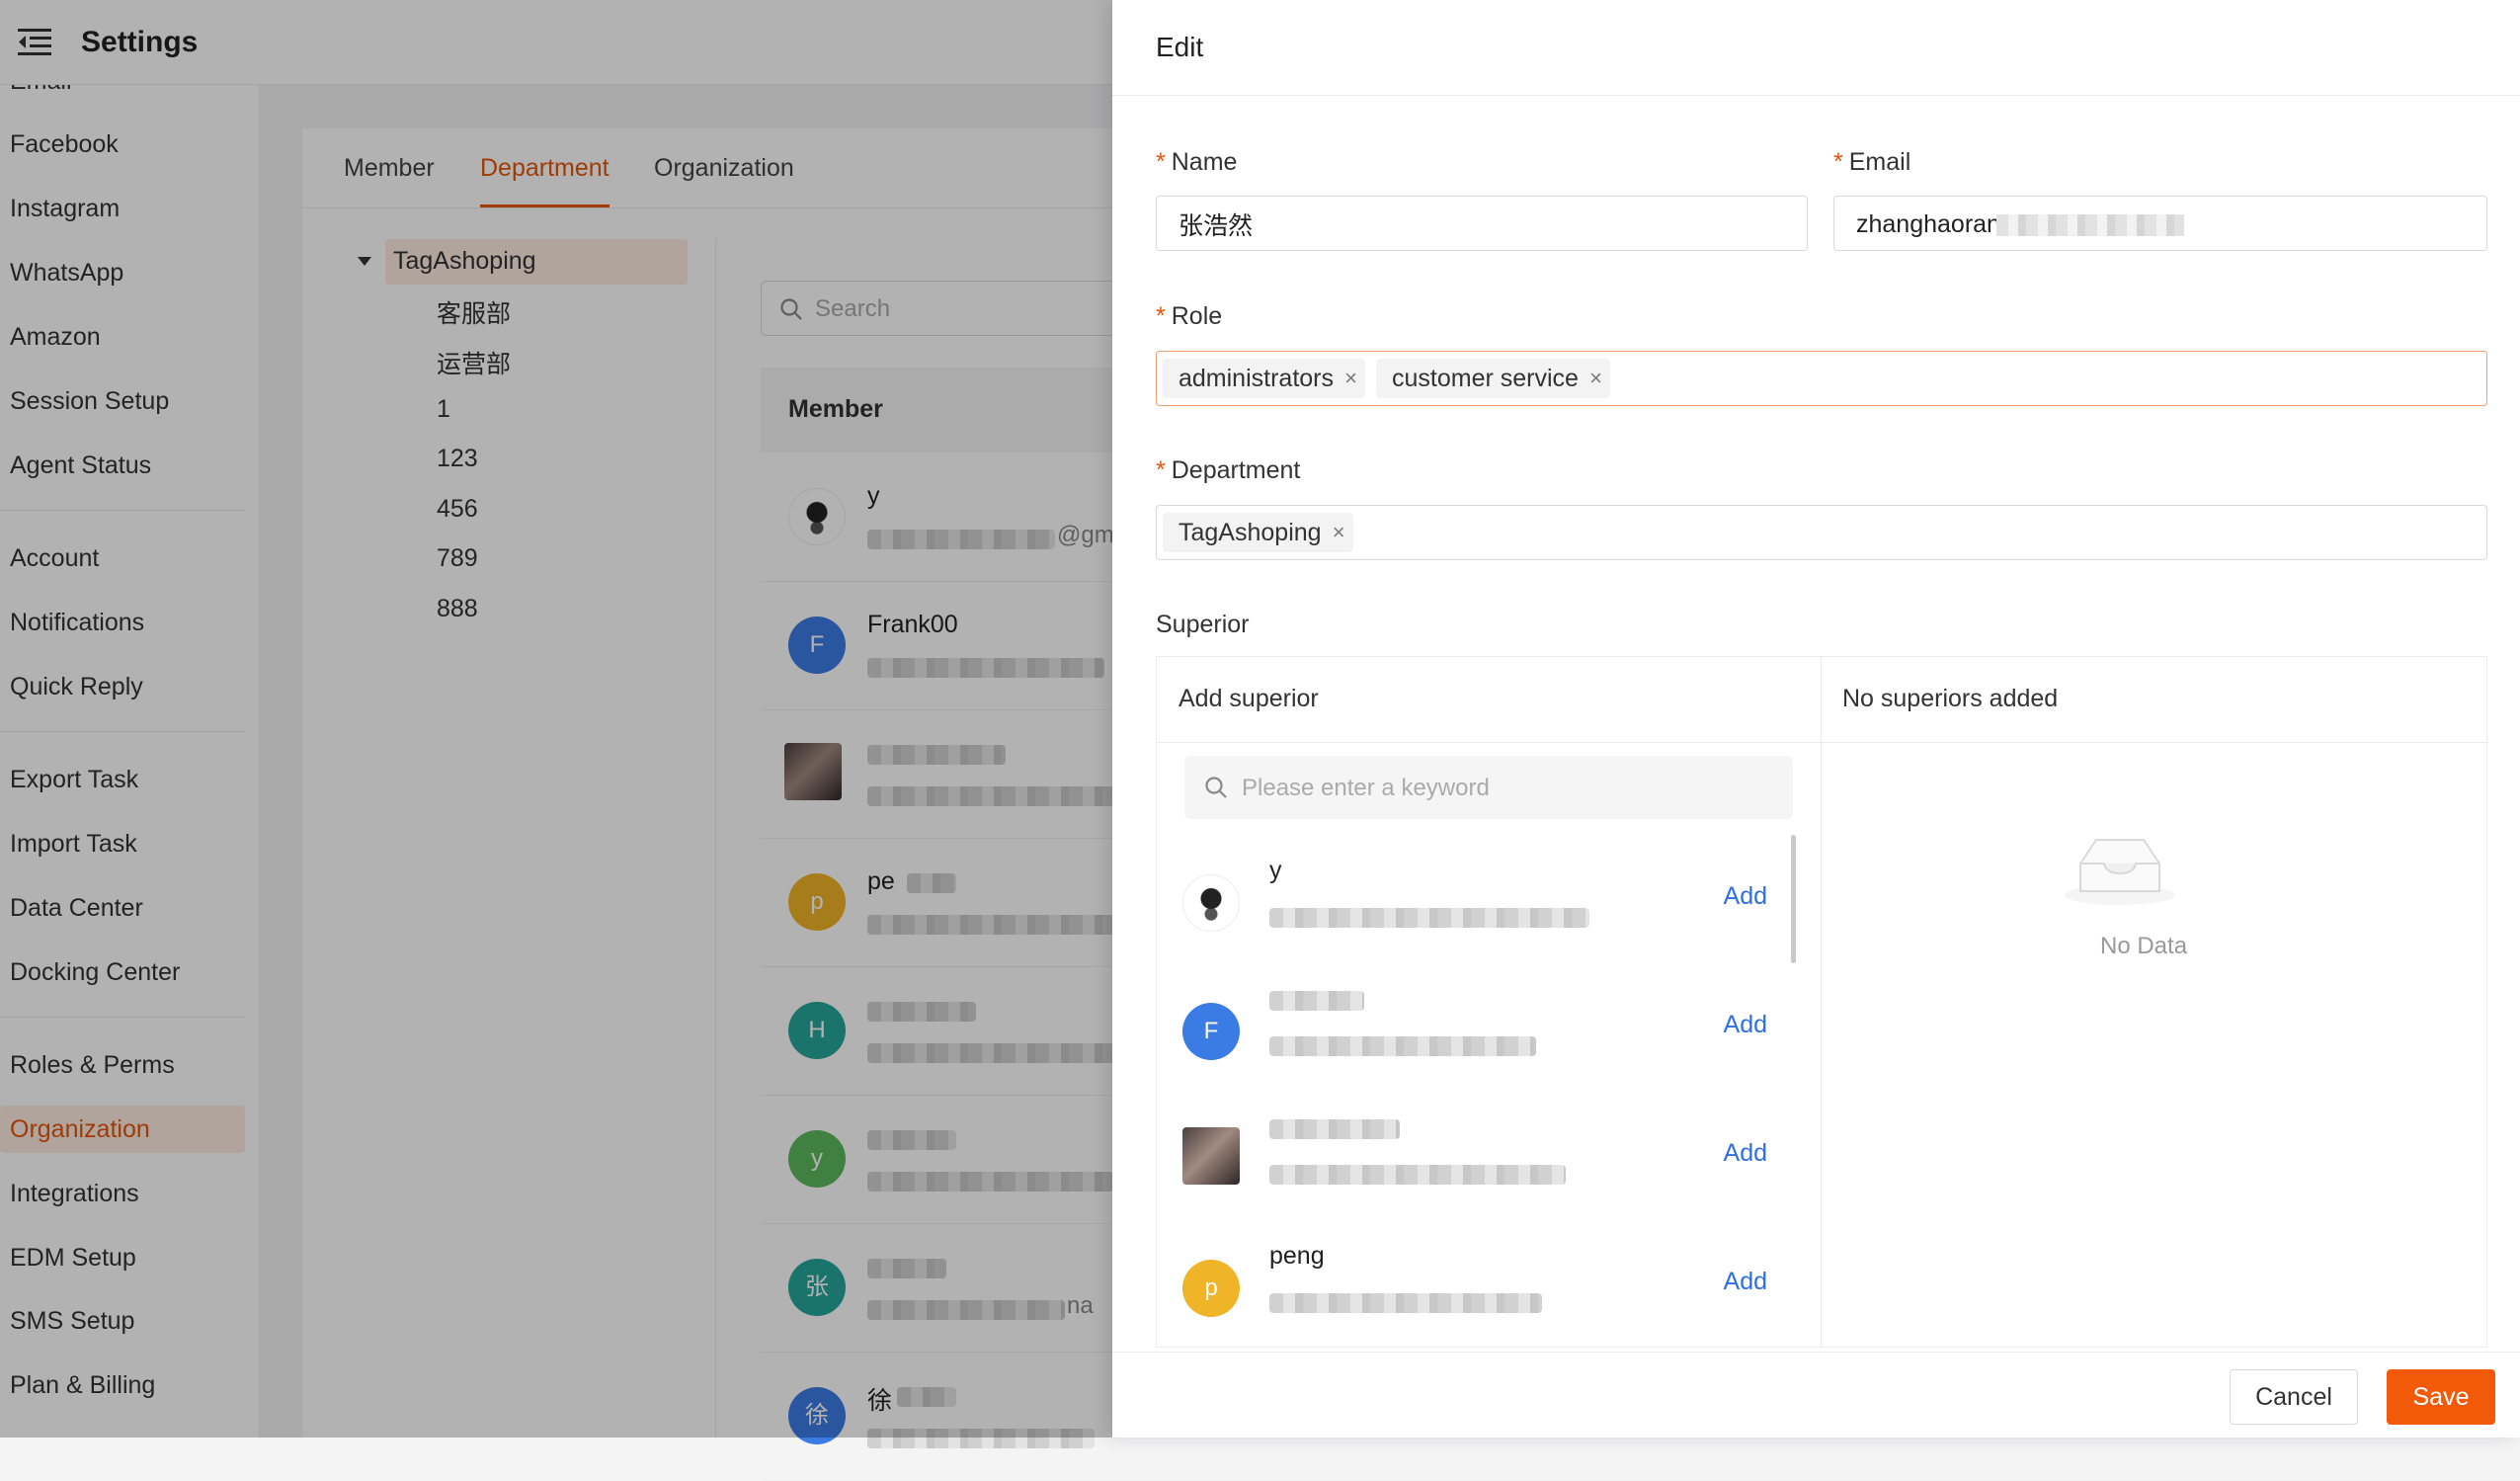 Image resolution: width=2520 pixels, height=1481 pixels. I want to click on keyword-search, so click(1488, 787).